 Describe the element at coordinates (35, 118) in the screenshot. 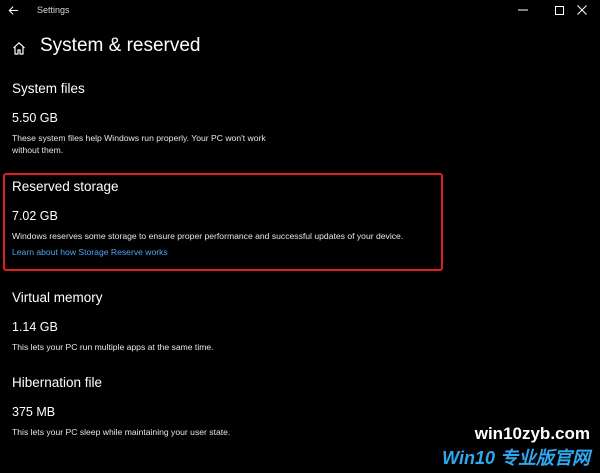

I see `section-size: 5.50 GB` at that location.